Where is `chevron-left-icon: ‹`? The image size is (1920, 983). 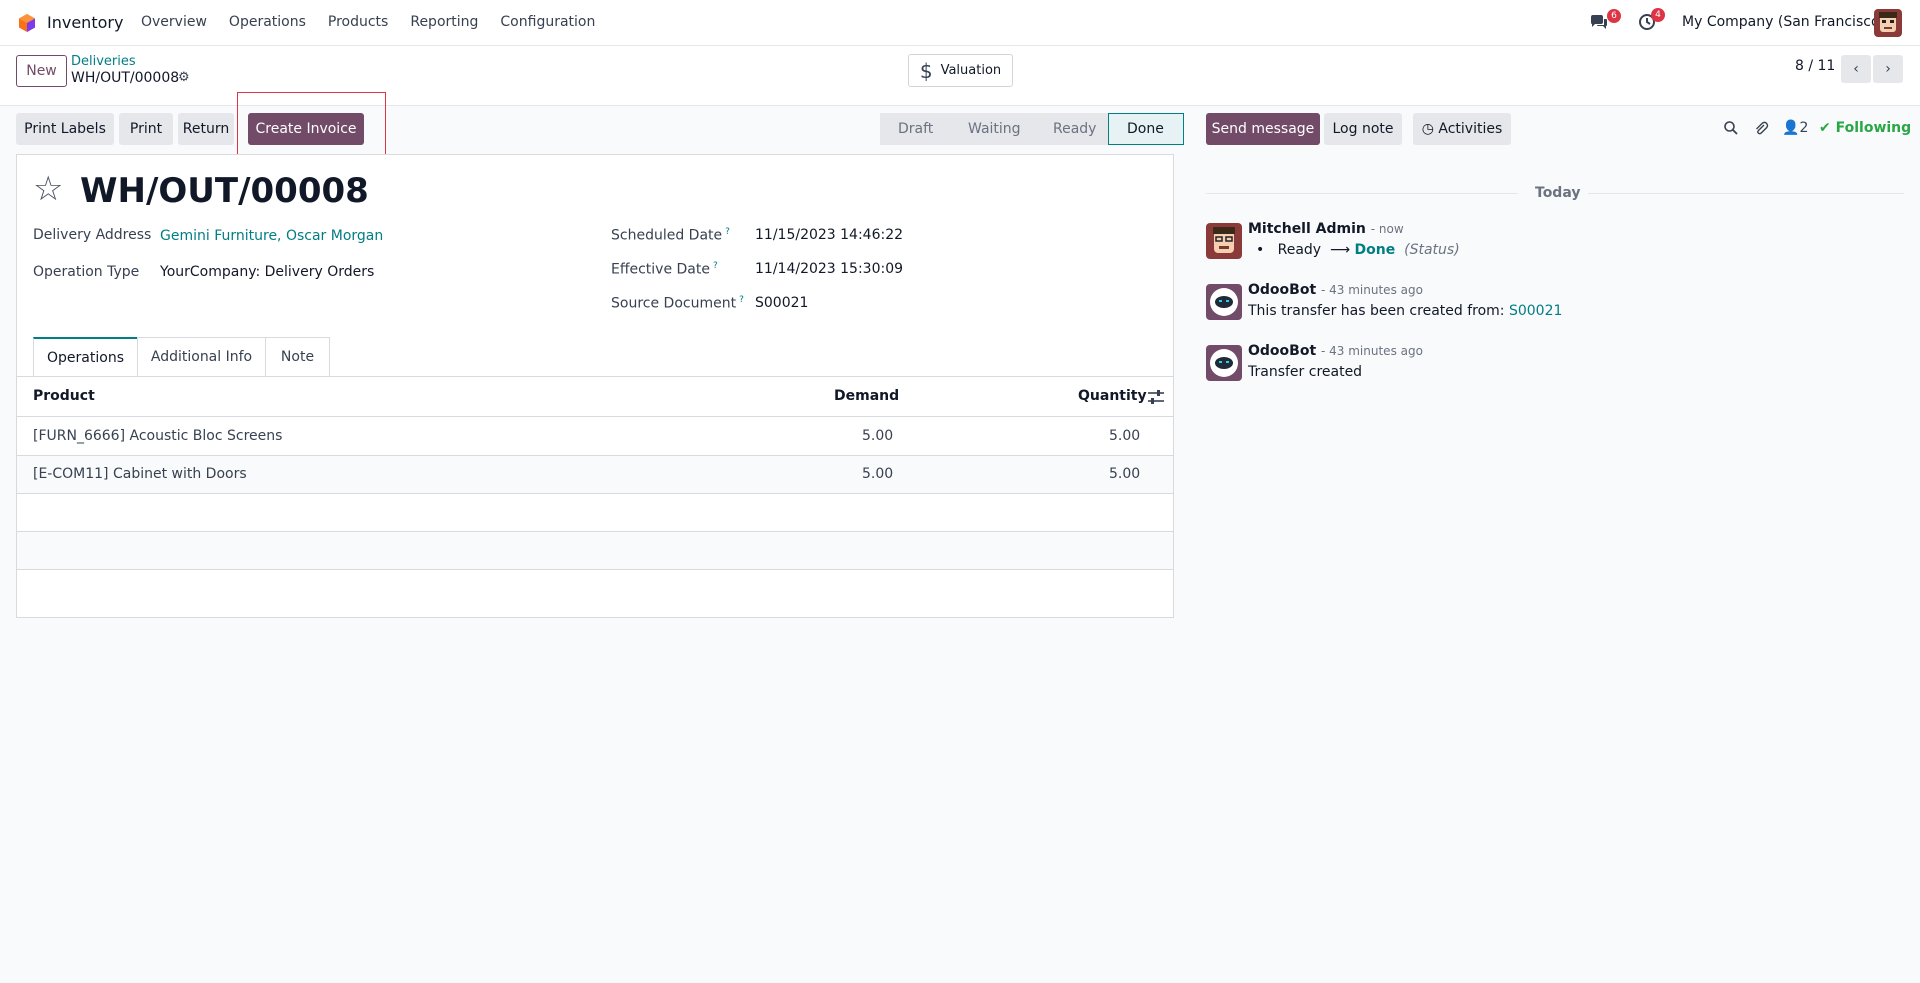 chevron-left-icon: ‹ is located at coordinates (1856, 69).